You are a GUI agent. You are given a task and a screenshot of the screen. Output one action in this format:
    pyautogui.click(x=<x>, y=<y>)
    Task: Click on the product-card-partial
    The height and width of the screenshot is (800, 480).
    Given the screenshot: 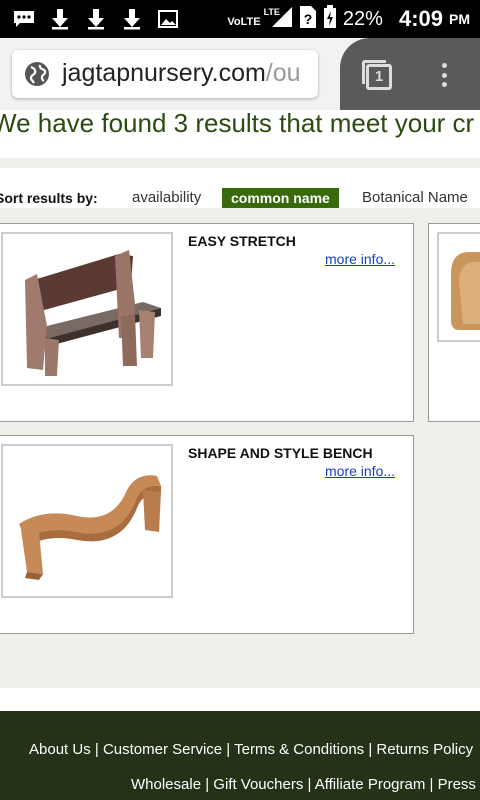 What is the action you would take?
    pyautogui.click(x=454, y=322)
    